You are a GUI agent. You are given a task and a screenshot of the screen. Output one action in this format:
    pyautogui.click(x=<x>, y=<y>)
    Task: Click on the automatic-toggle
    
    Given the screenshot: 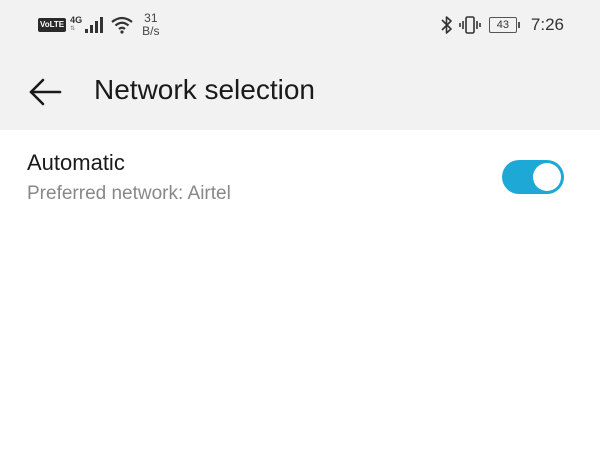 What is the action you would take?
    pyautogui.click(x=533, y=177)
    